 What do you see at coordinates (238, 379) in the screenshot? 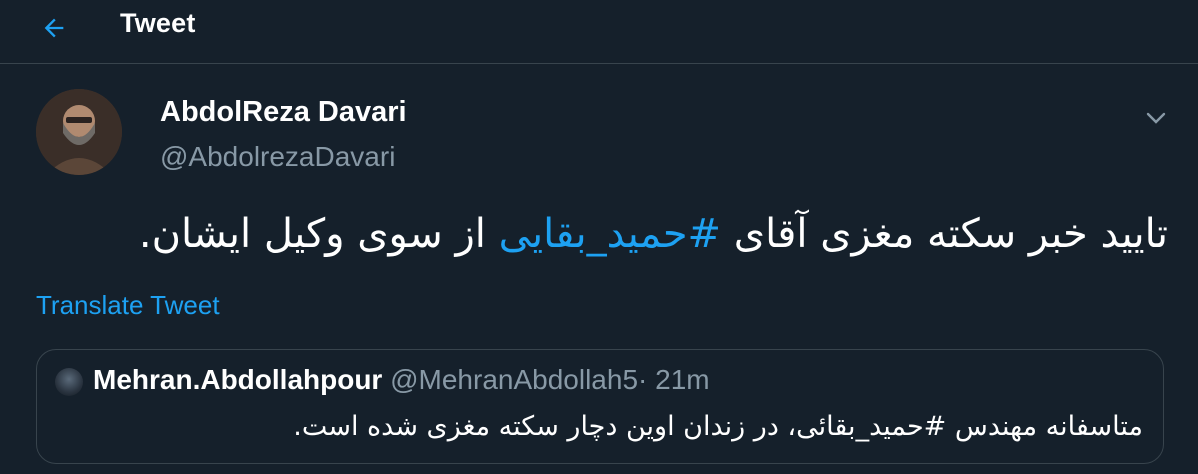
I see `quoted-author-name: Mehran.Abdollahpour` at bounding box center [238, 379].